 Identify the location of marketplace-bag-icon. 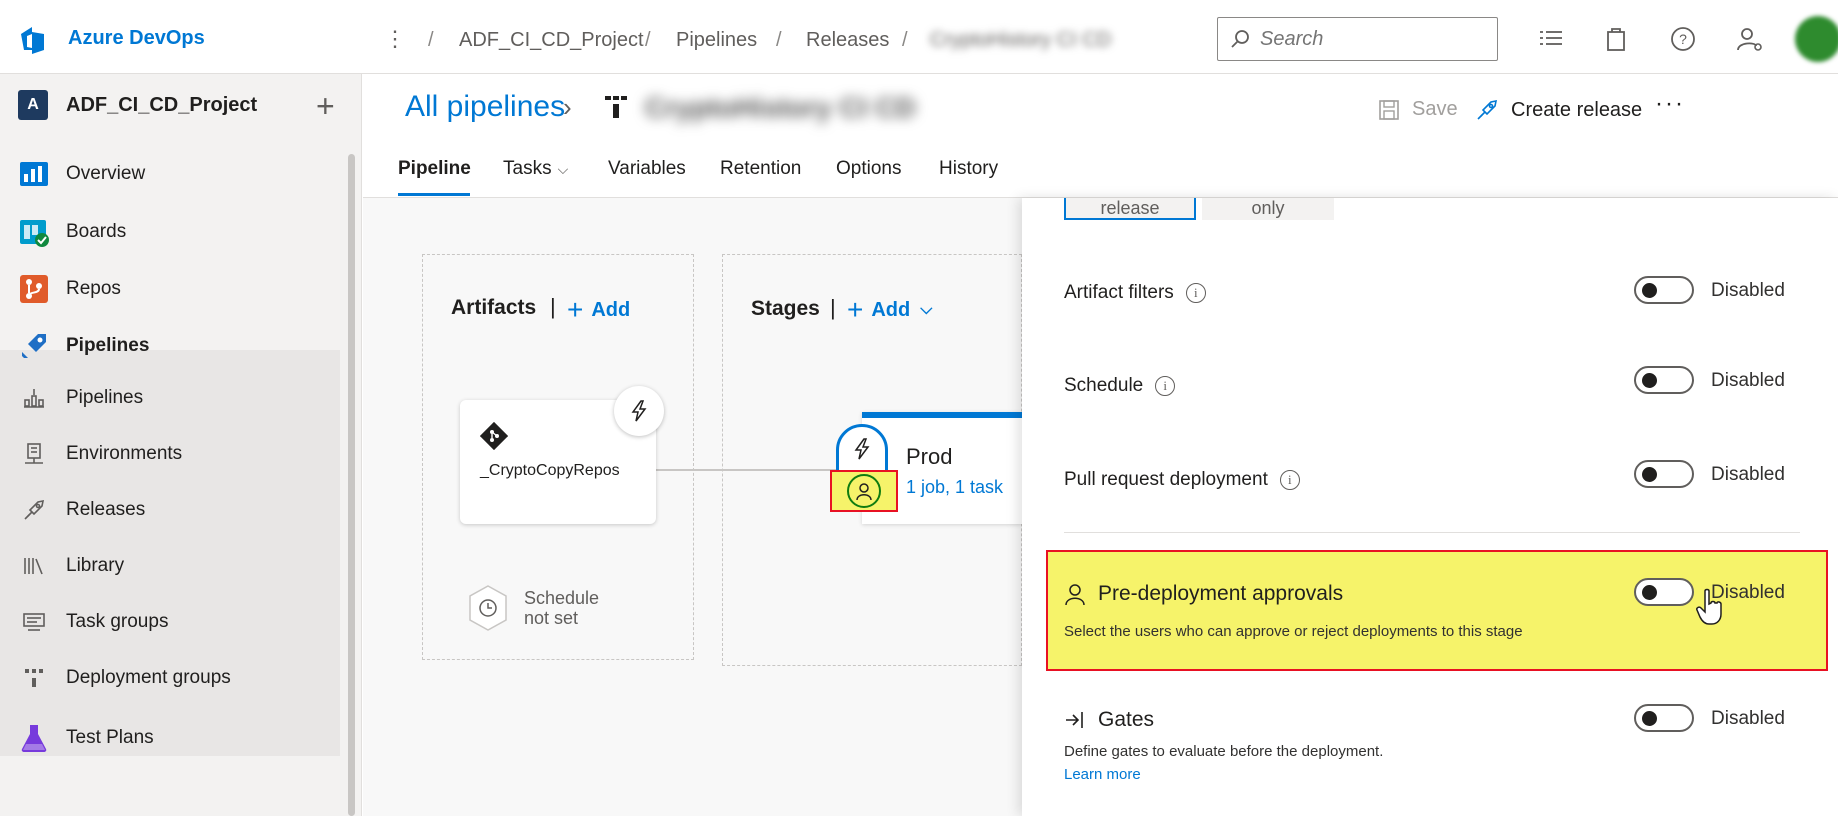
(1616, 39).